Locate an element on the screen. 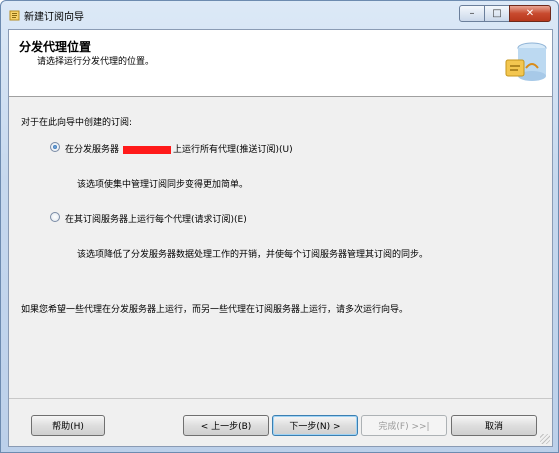  minimize-button: – is located at coordinates (472, 13).